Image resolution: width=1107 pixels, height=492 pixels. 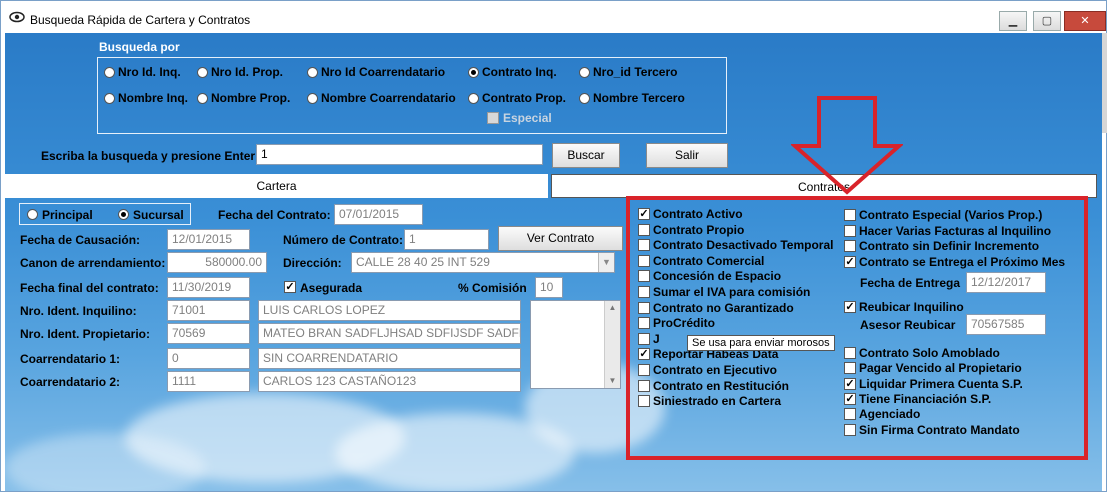 What do you see at coordinates (312, 72) in the screenshot?
I see `radio-nro-id-coarrendatario` at bounding box center [312, 72].